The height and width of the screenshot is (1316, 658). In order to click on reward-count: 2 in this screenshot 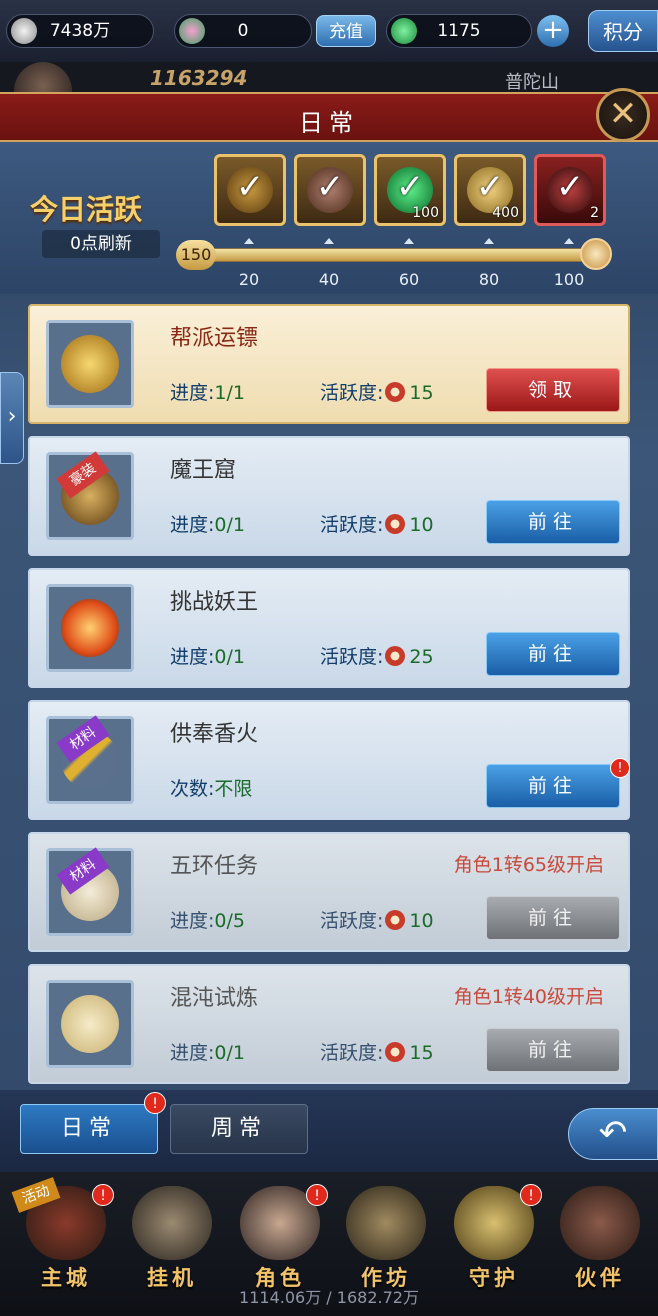, I will do `click(594, 213)`.